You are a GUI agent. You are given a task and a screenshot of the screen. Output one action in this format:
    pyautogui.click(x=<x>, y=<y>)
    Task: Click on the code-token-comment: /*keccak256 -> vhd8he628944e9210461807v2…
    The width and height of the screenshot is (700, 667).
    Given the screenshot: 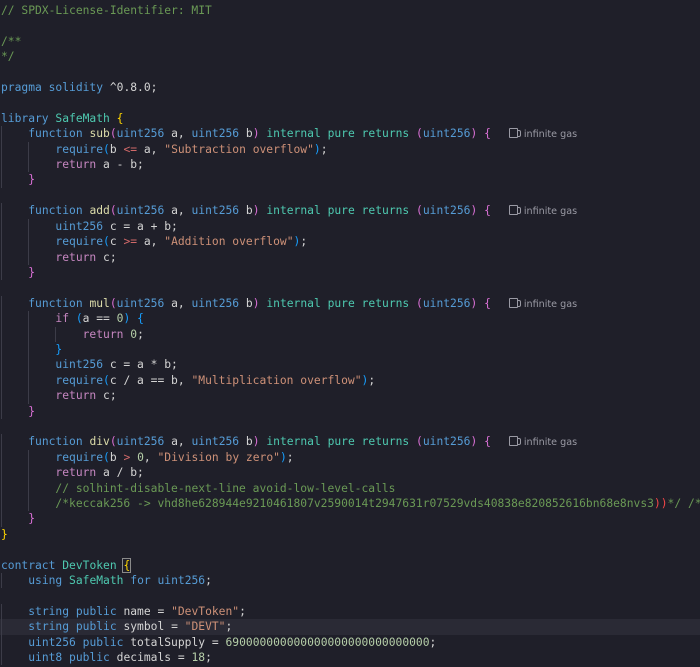 What is the action you would take?
    pyautogui.click(x=354, y=503)
    